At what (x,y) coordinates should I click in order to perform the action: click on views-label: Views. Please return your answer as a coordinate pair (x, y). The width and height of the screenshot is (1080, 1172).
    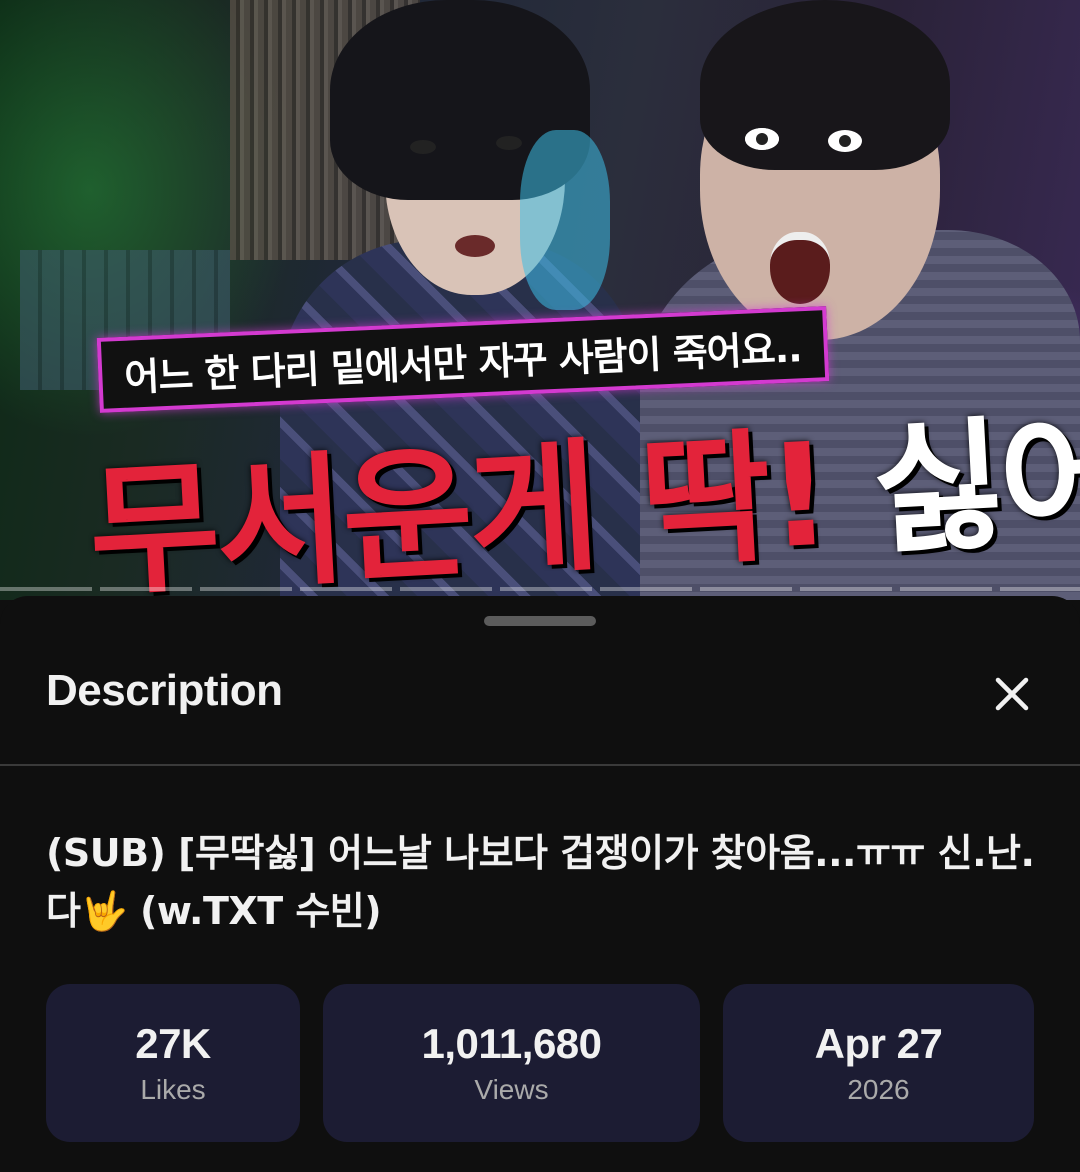
    Looking at the image, I should click on (511, 1089).